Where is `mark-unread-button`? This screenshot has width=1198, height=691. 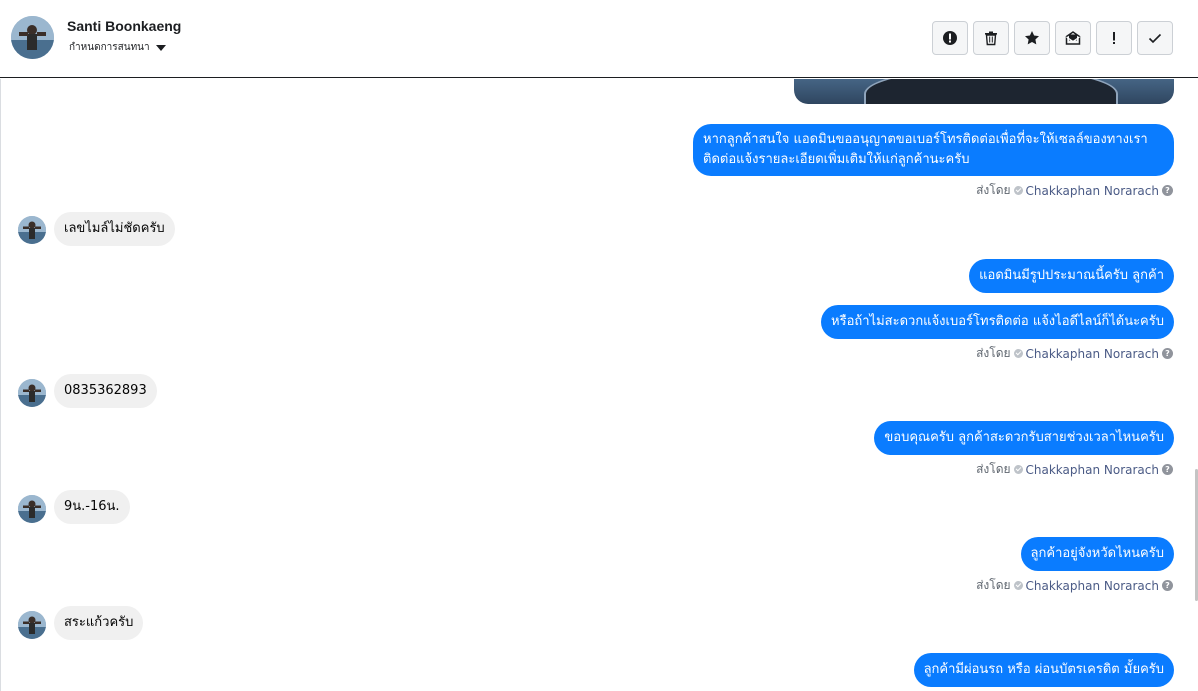 mark-unread-button is located at coordinates (1073, 38).